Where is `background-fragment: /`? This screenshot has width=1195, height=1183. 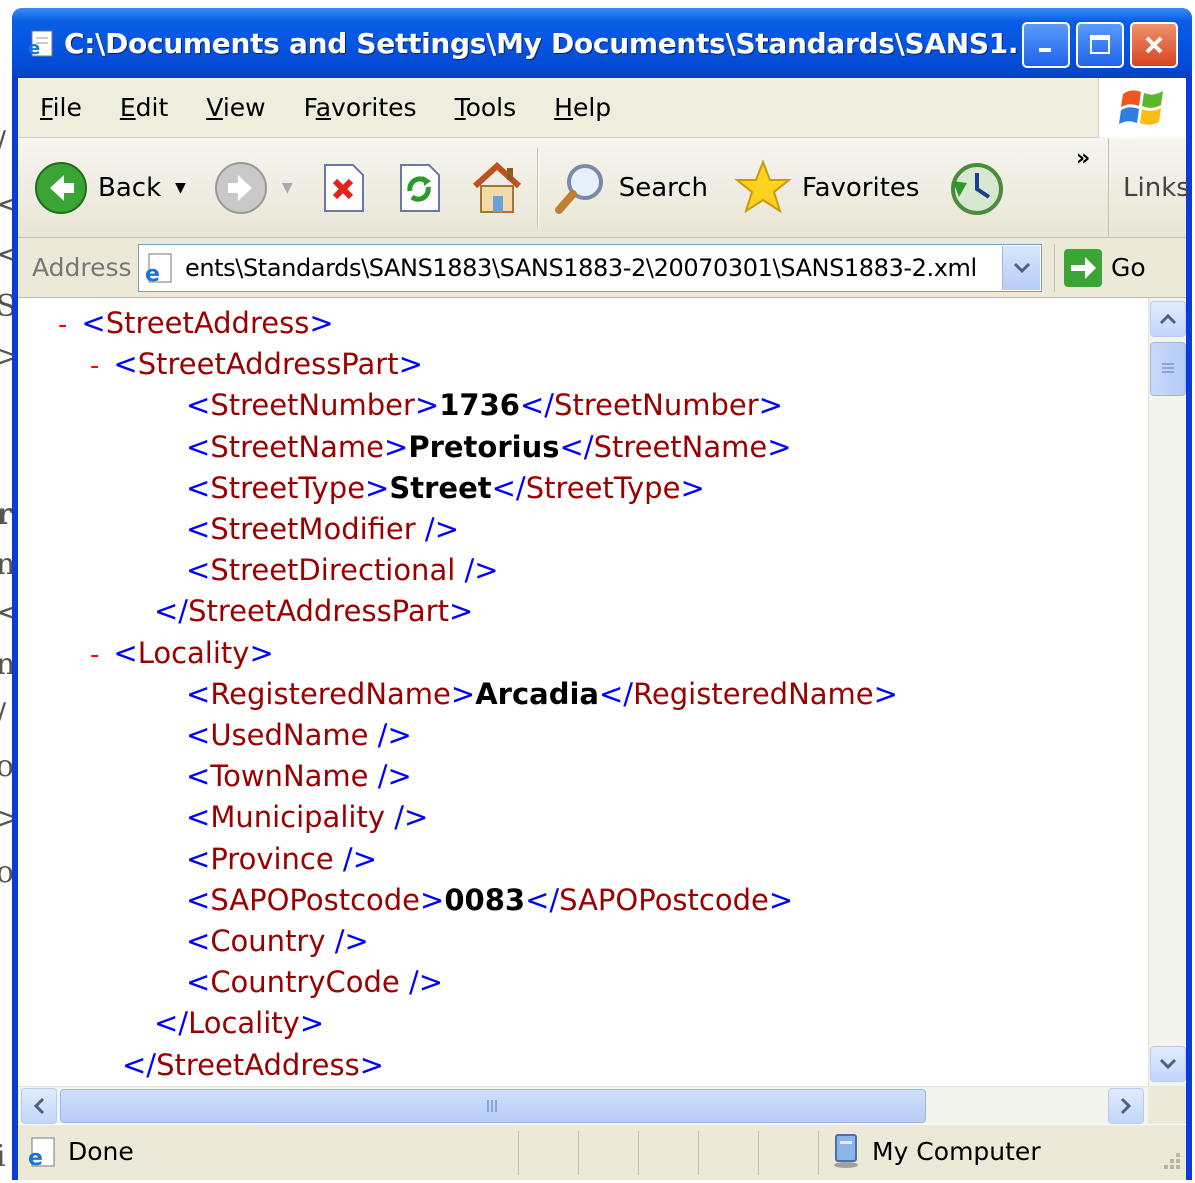 background-fragment: / is located at coordinates (3, 143).